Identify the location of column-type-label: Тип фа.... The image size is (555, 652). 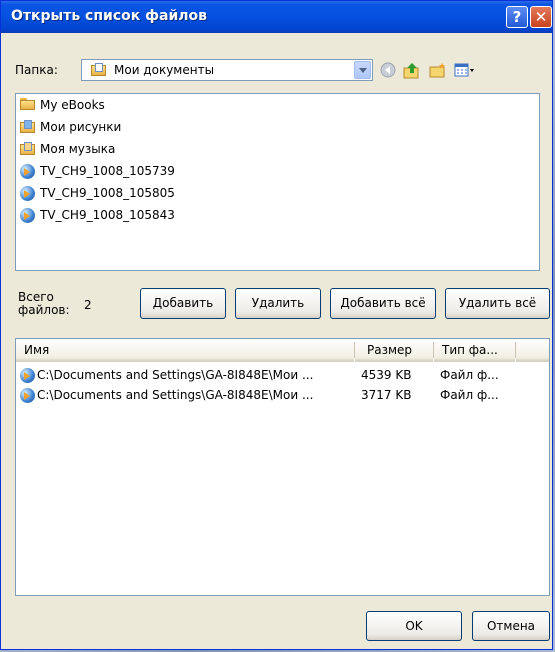
(470, 350).